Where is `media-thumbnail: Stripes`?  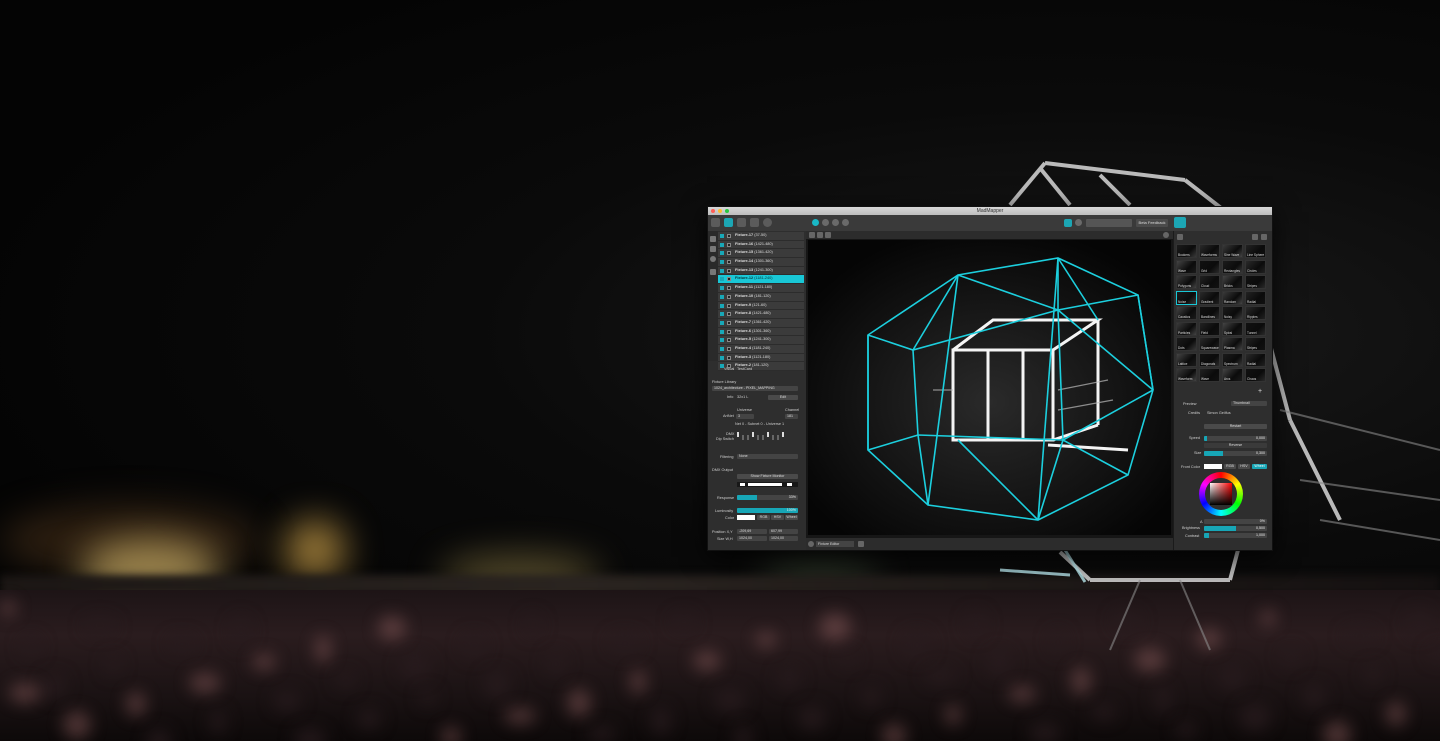 media-thumbnail: Stripes is located at coordinates (1255, 282).